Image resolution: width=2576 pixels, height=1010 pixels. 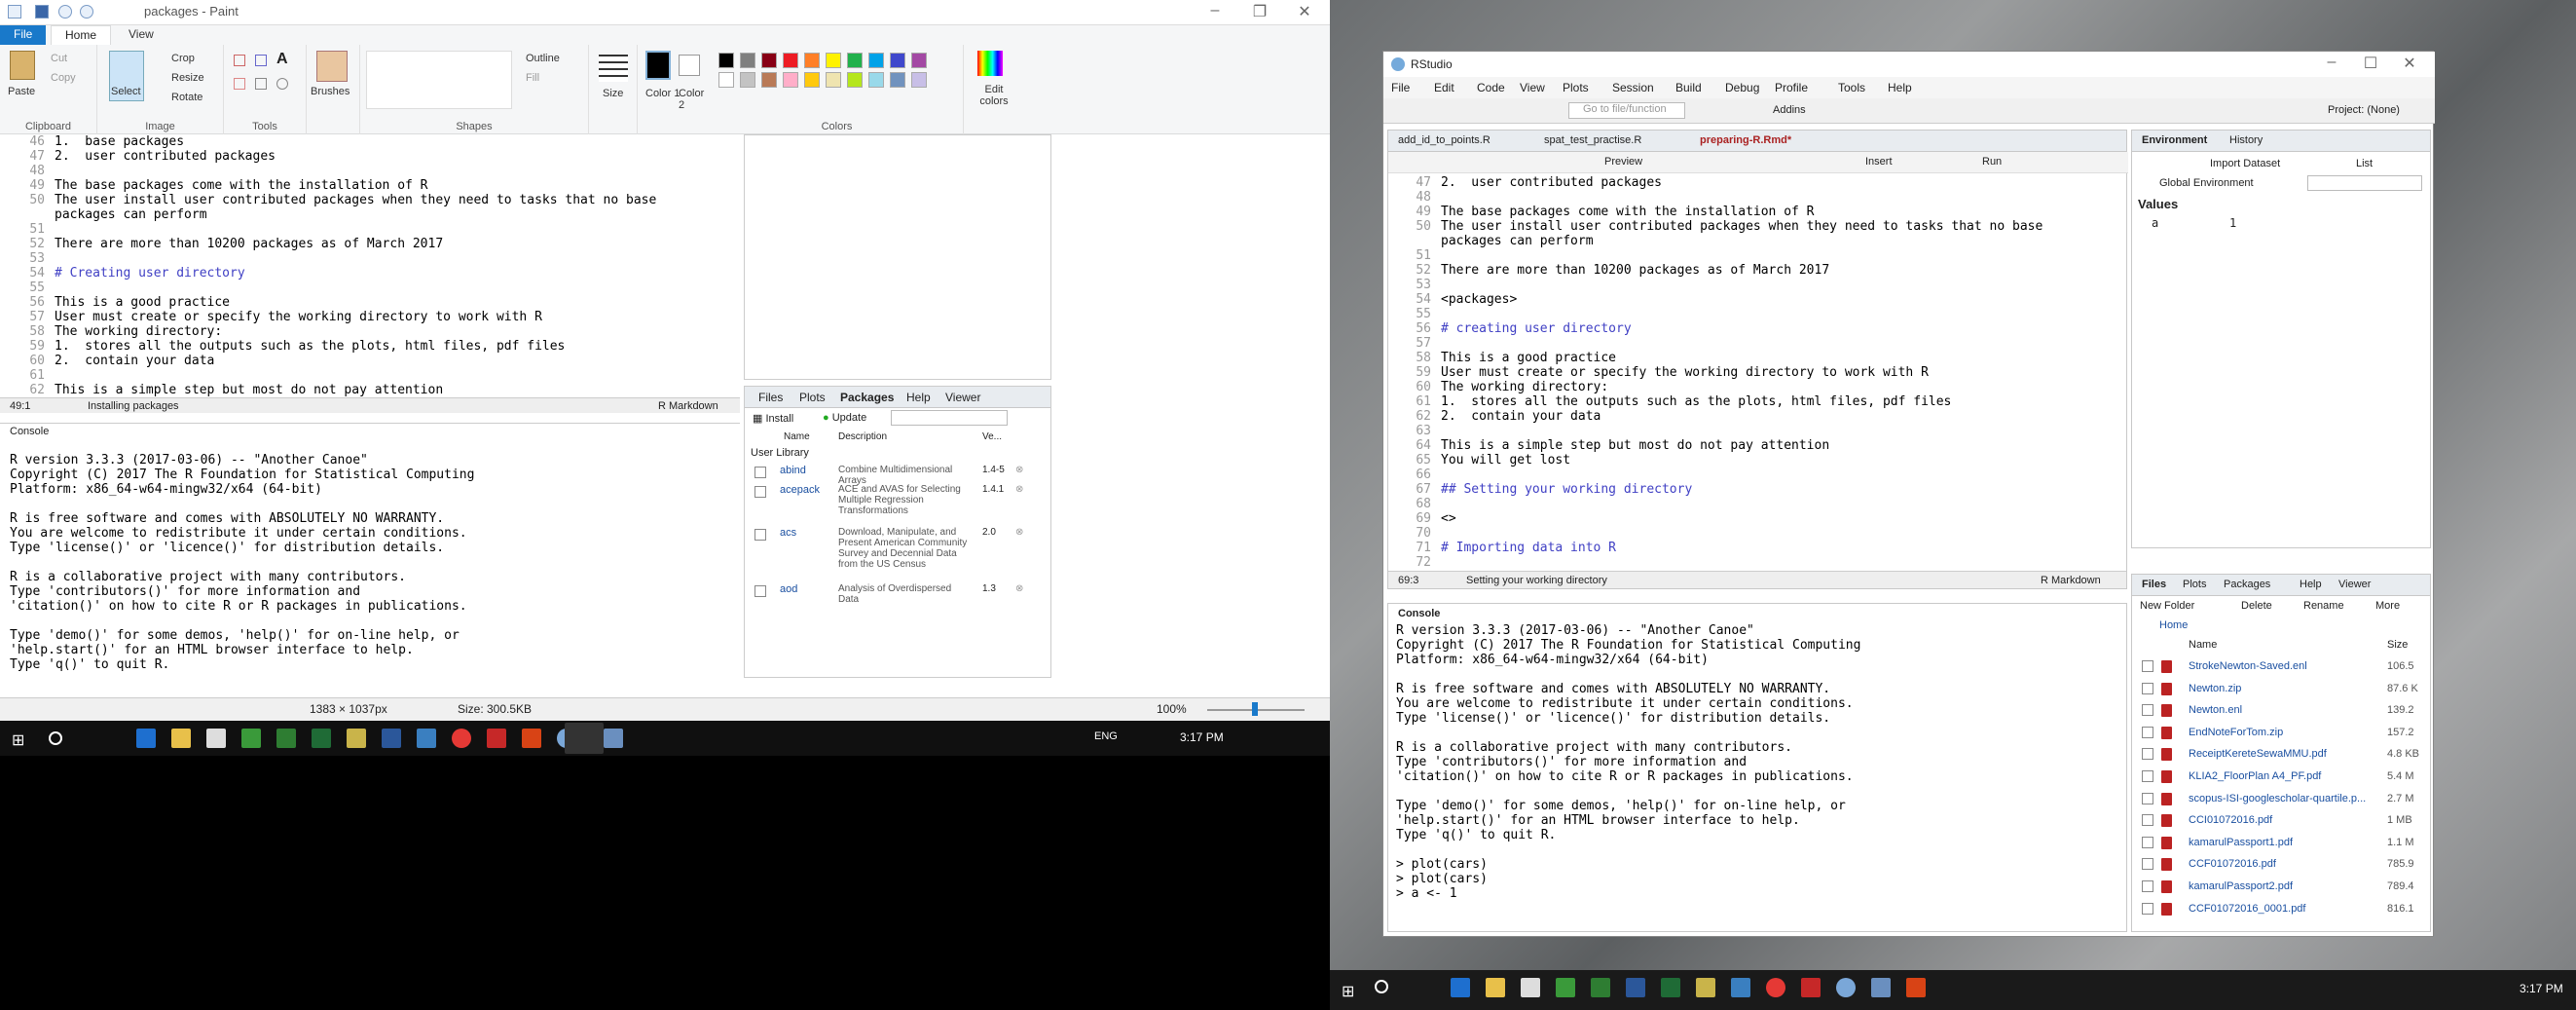 I want to click on tab-viewer: Viewer, so click(x=2354, y=584).